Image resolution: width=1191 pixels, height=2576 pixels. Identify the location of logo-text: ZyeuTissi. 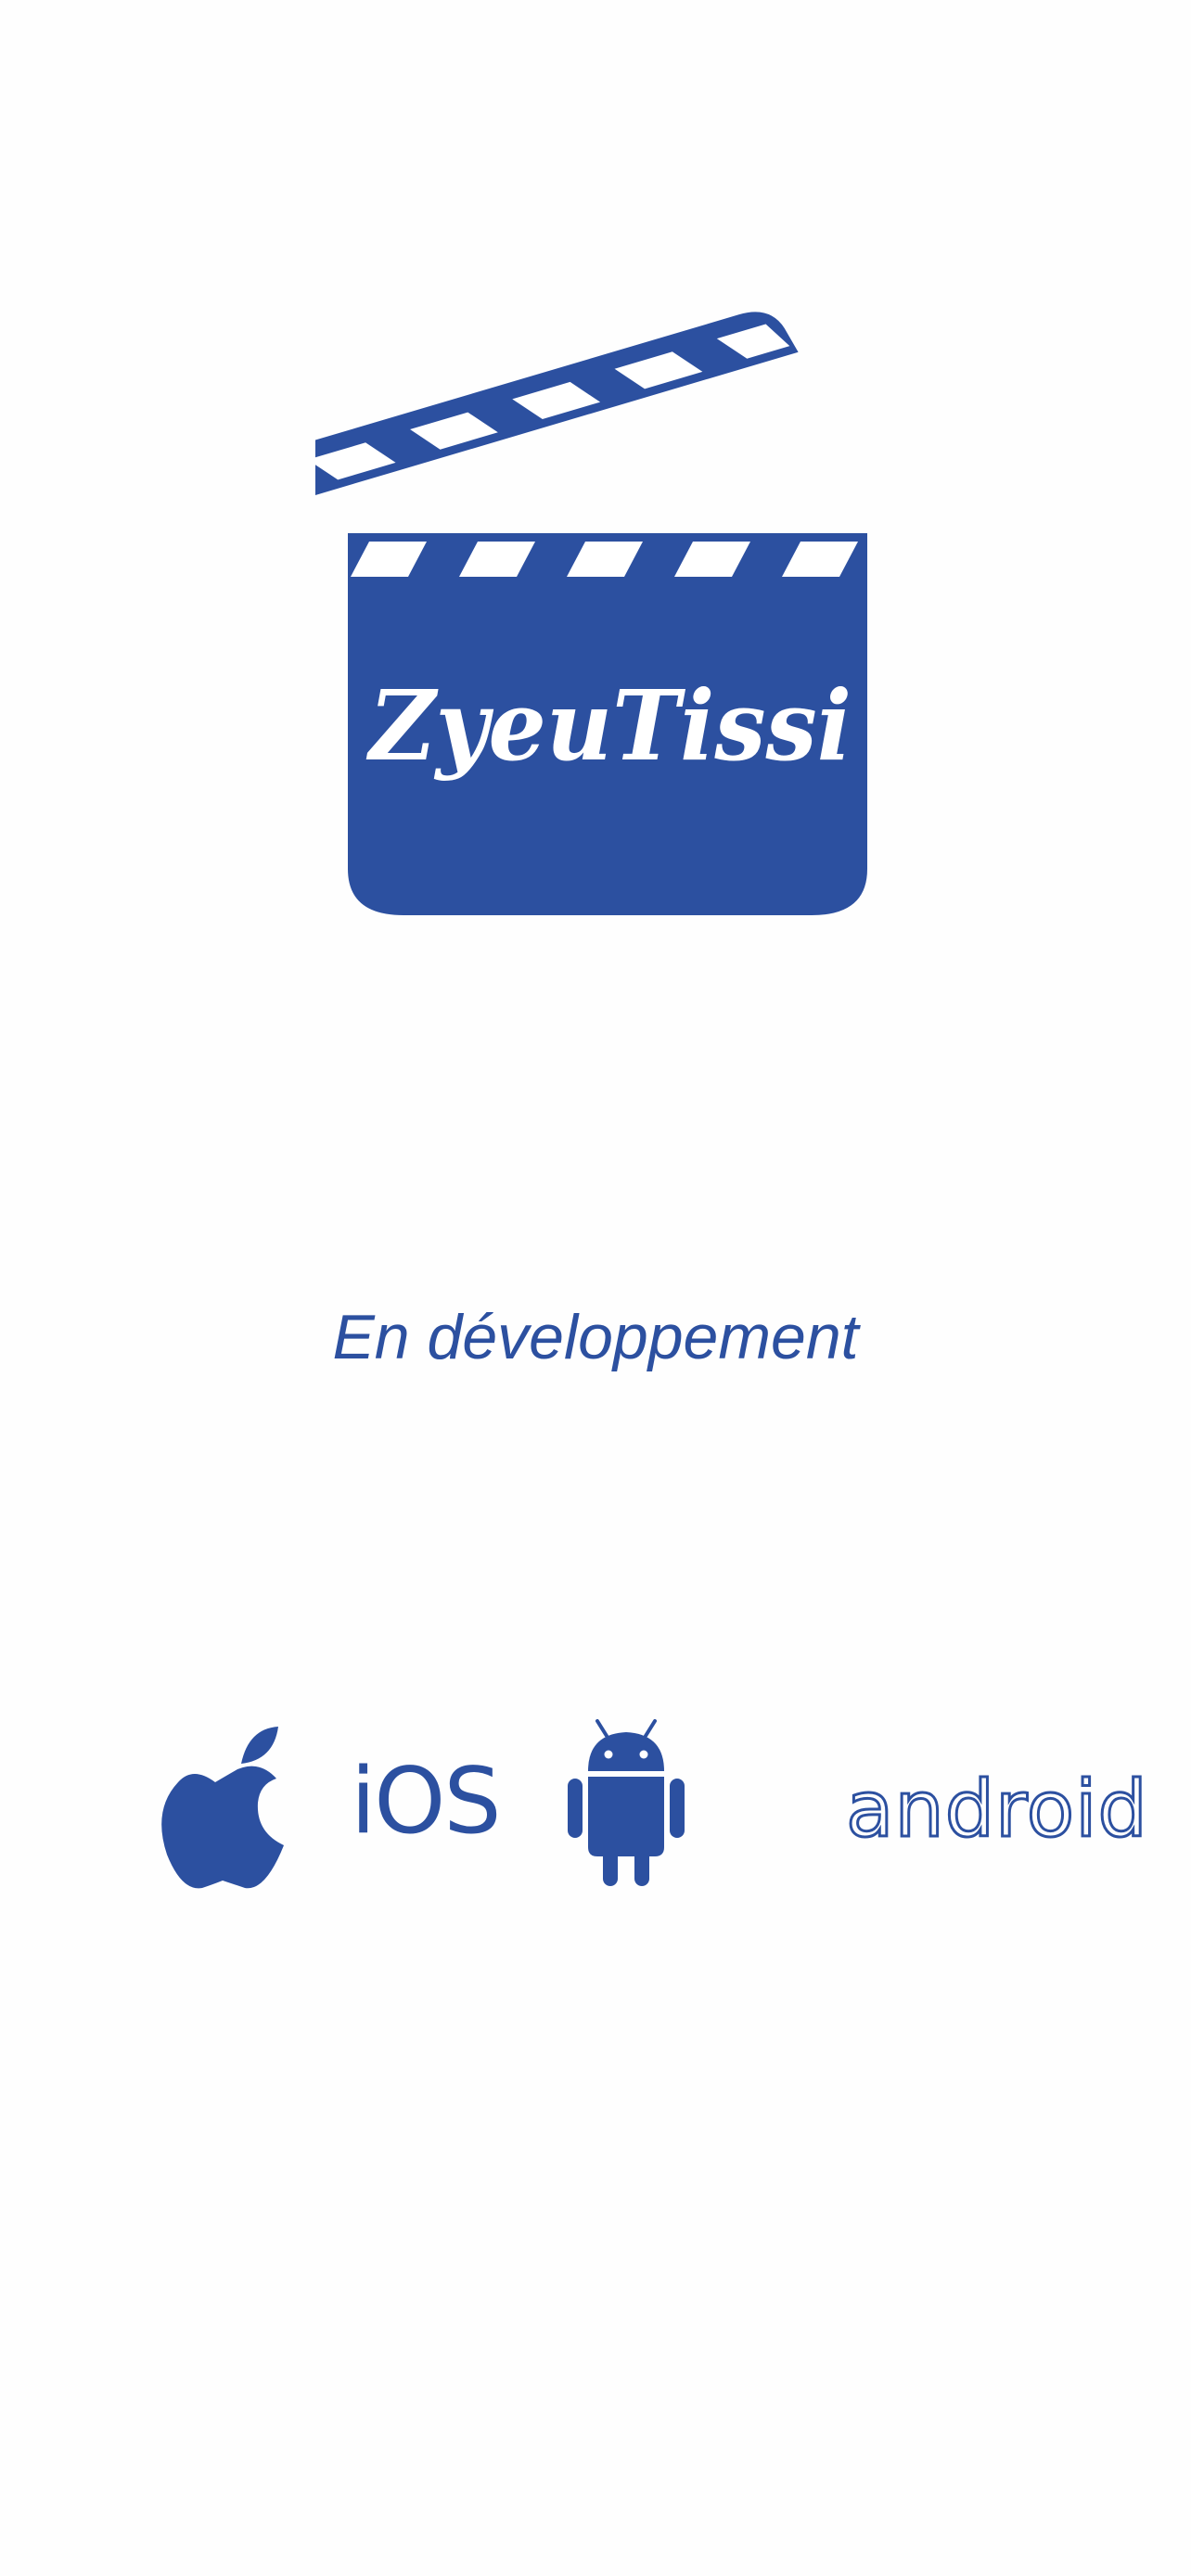
(608, 726).